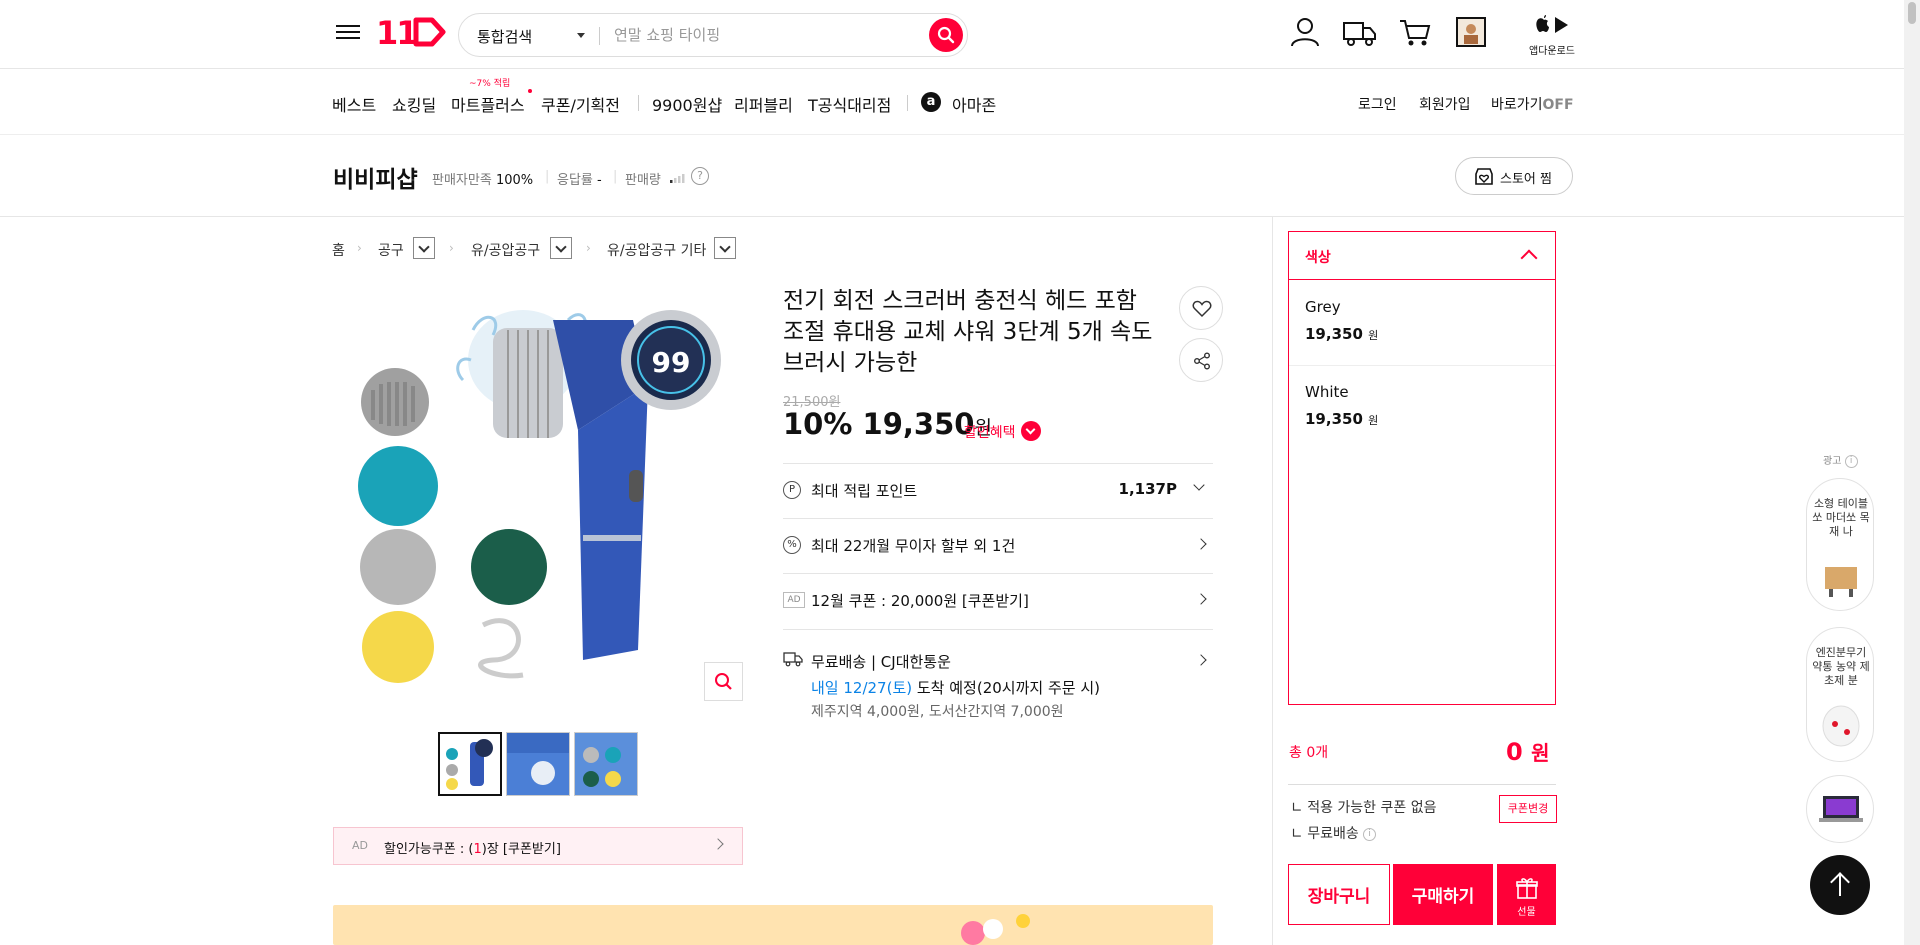  Describe the element at coordinates (375, 177) in the screenshot. I see `seller-name: 비비피샵` at that location.